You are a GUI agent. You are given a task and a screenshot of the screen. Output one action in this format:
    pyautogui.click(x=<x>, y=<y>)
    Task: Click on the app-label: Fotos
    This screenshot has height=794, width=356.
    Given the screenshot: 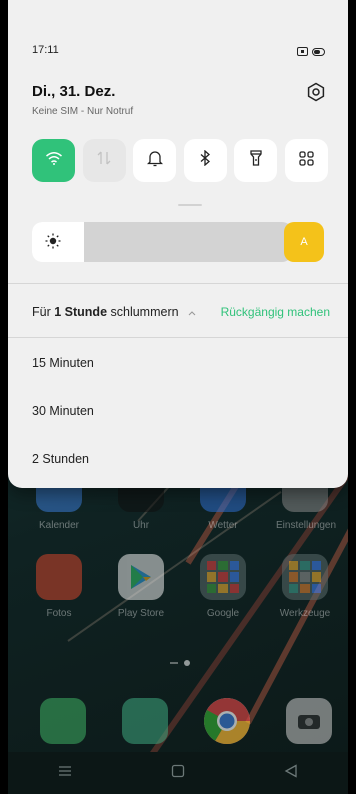 What is the action you would take?
    pyautogui.click(x=59, y=613)
    